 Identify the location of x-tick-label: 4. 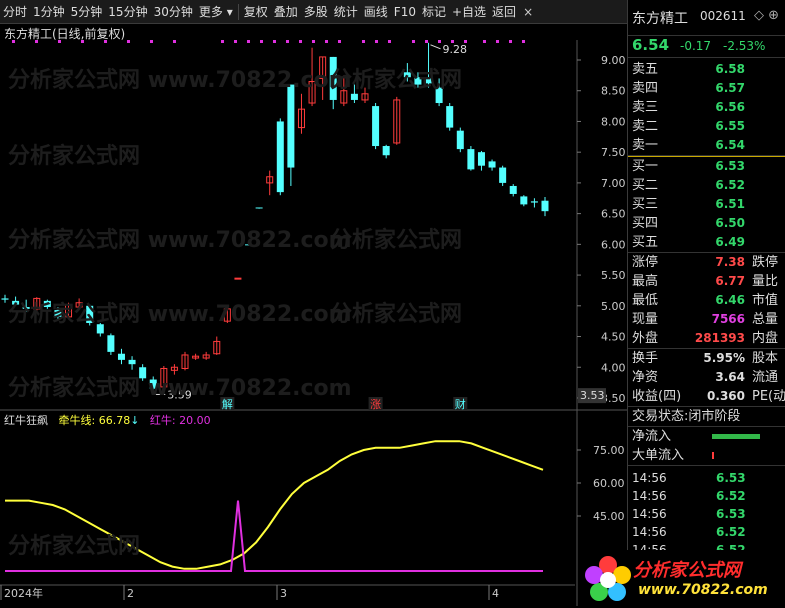
(495, 593).